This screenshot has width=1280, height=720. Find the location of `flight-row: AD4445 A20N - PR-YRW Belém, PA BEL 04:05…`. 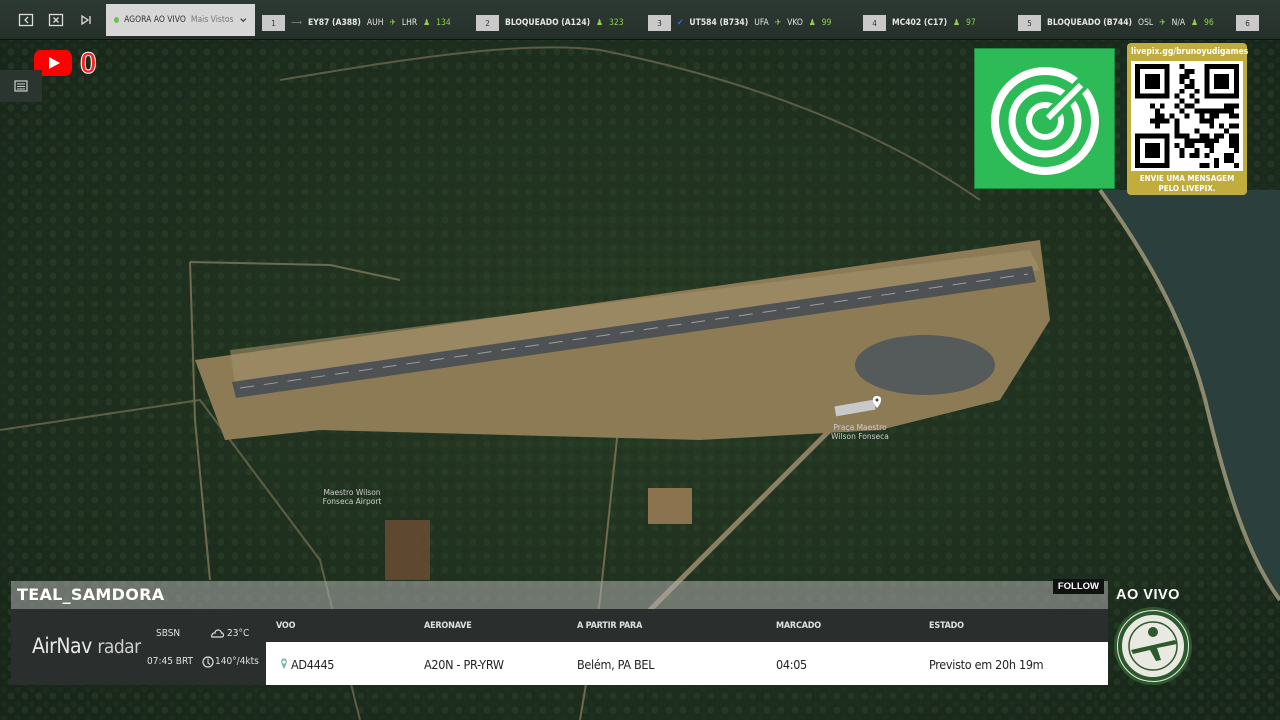

flight-row: AD4445 A20N - PR-YRW Belém, PA BEL 04:05… is located at coordinates (687, 663).